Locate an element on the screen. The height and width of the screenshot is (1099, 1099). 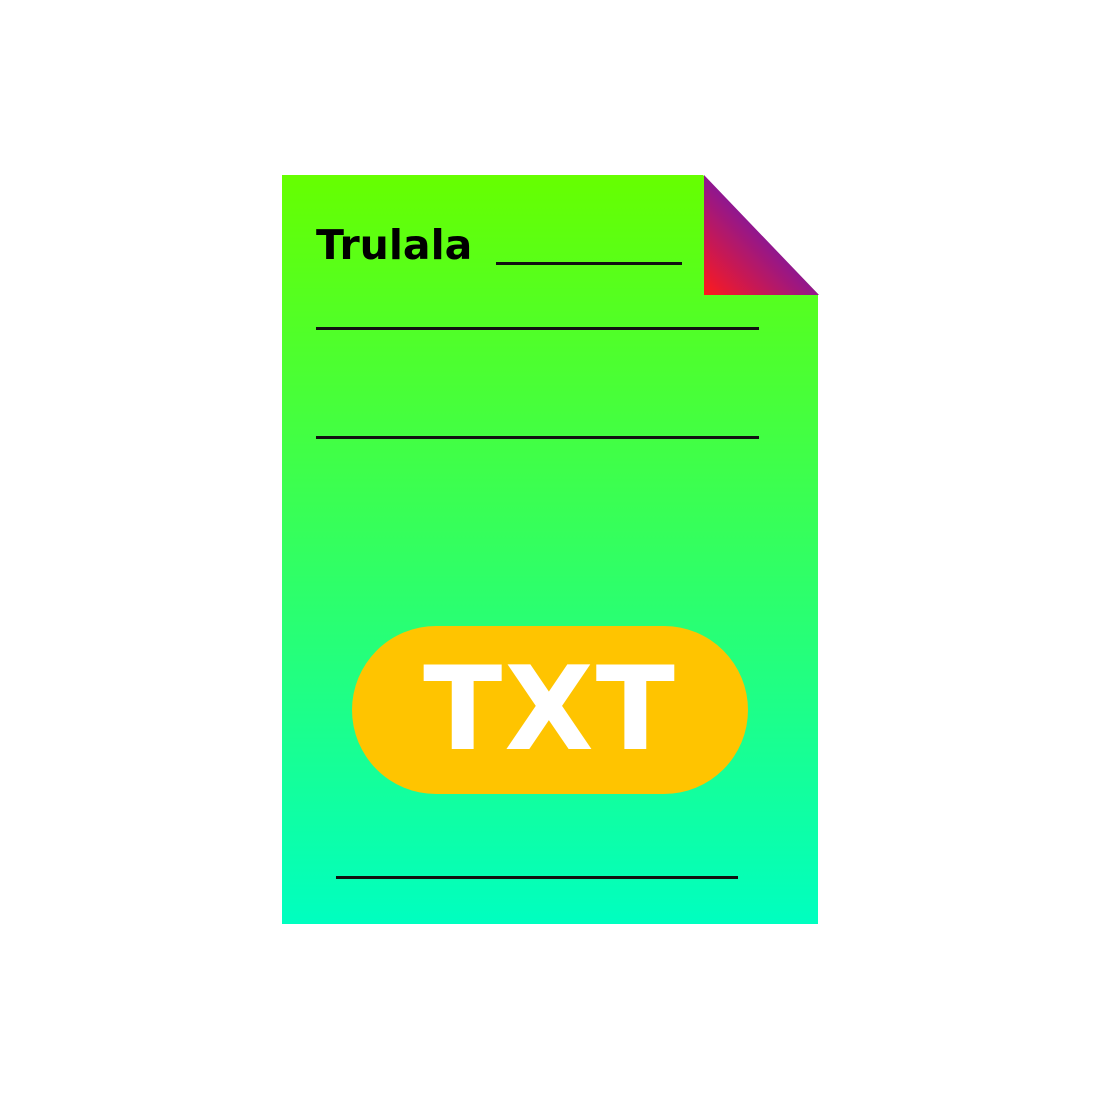
title-underline is located at coordinates (589, 263).